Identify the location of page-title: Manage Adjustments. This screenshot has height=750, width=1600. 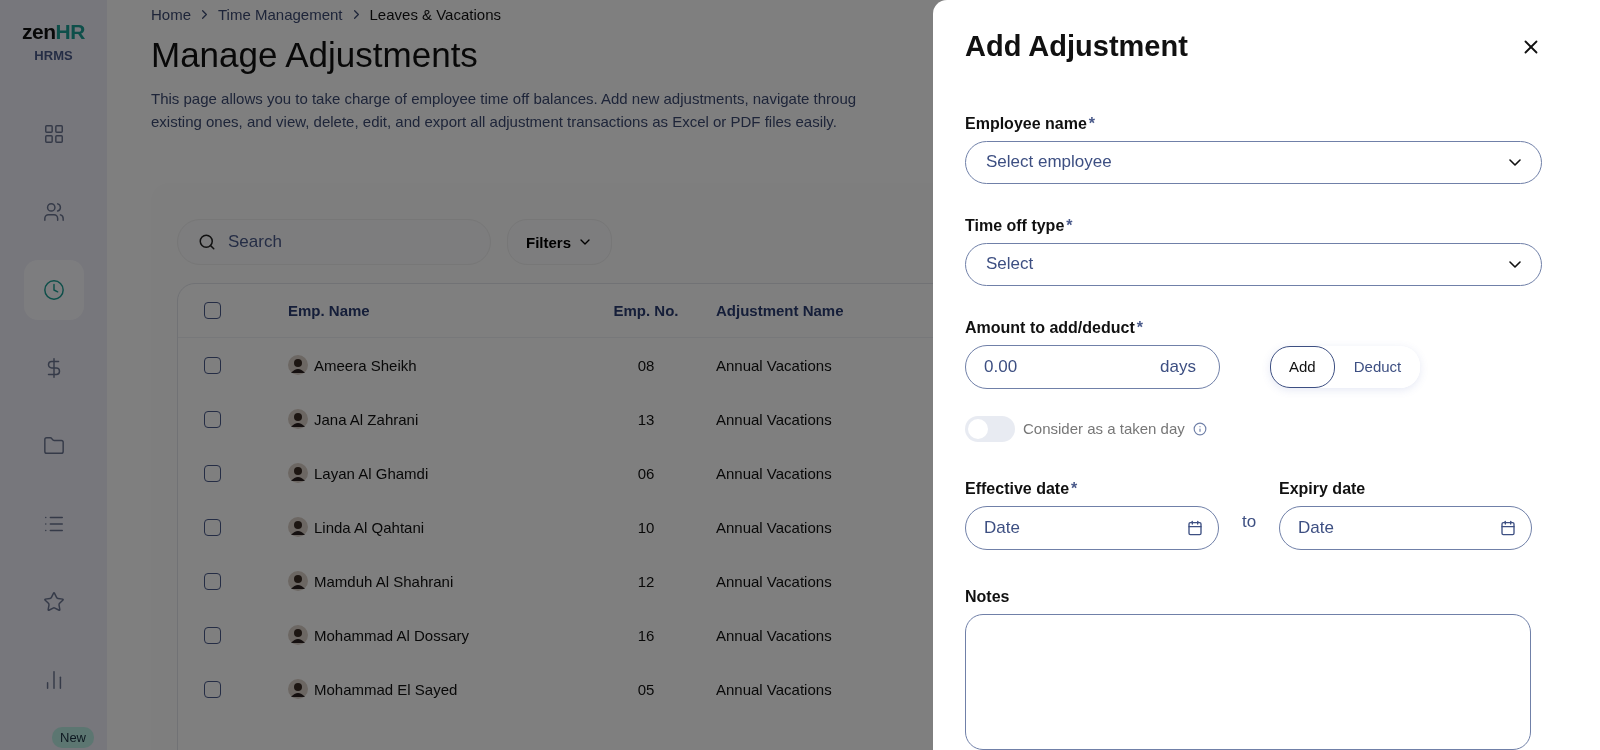
(314, 55).